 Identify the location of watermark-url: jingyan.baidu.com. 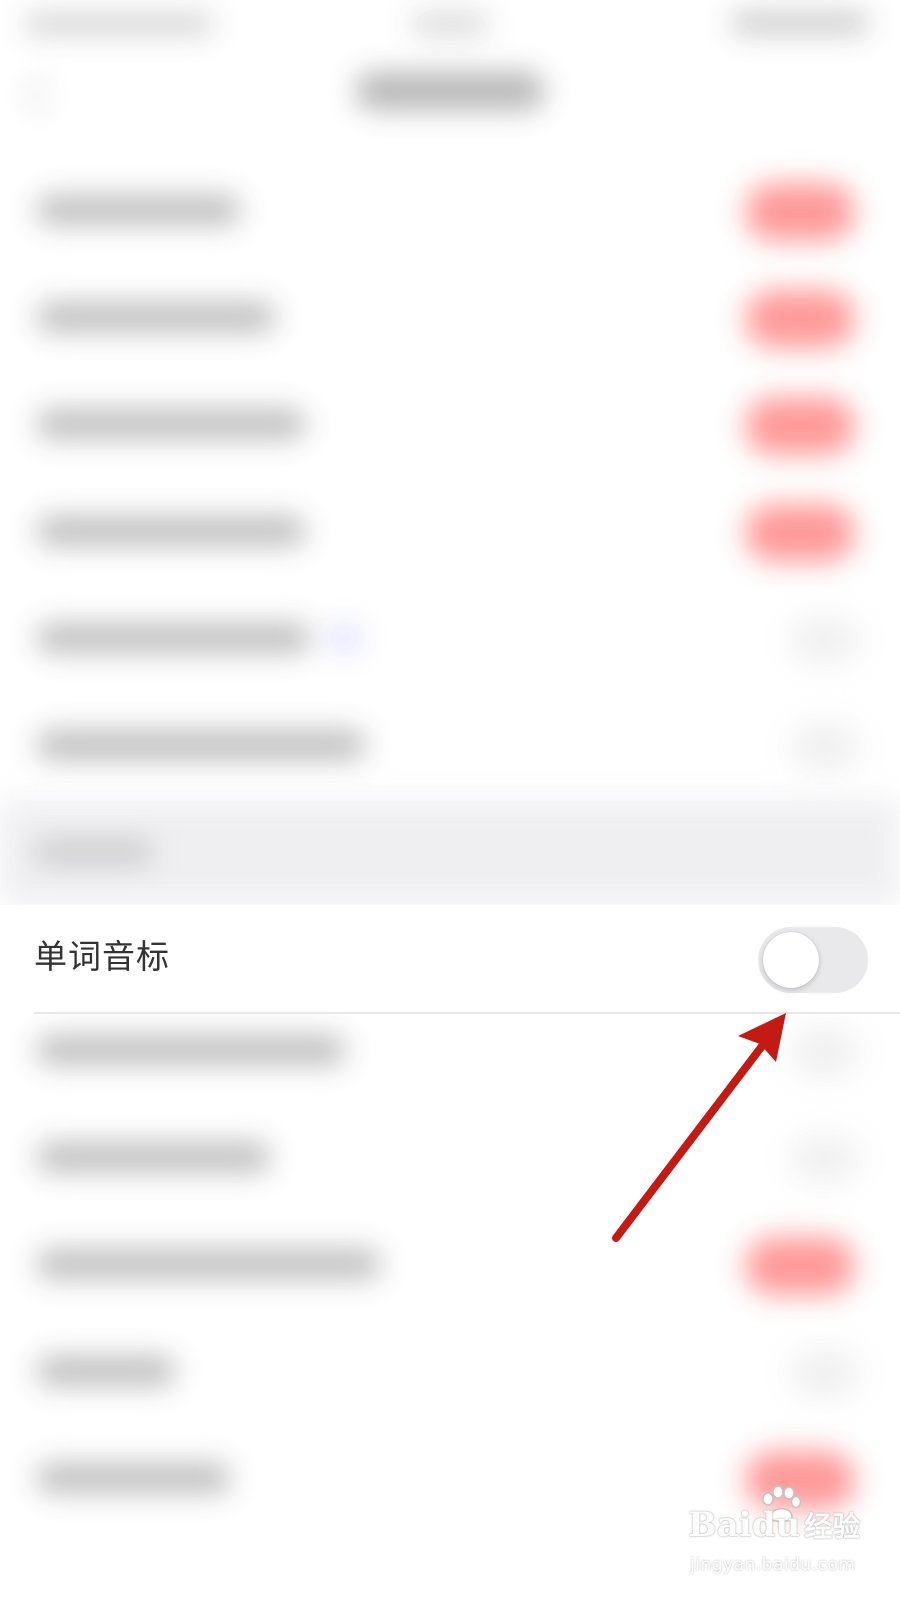
(773, 1565).